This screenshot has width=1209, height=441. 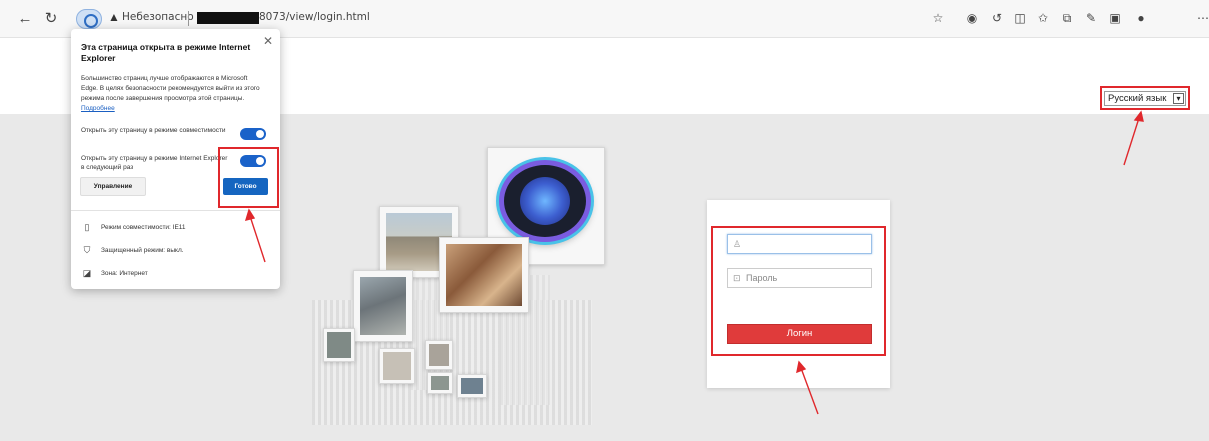 What do you see at coordinates (188, 18) in the screenshot?
I see `address-separator` at bounding box center [188, 18].